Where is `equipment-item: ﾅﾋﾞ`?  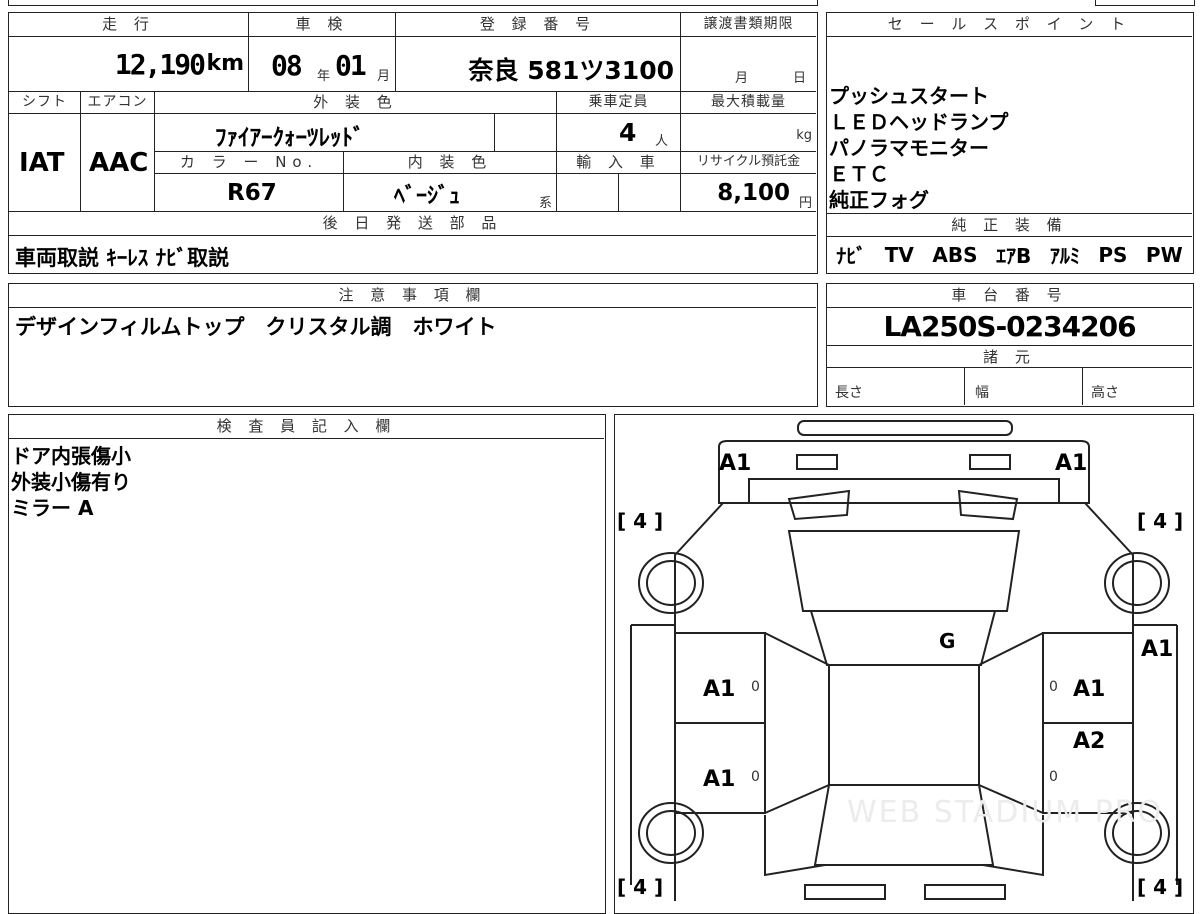 equipment-item: ﾅﾋﾞ is located at coordinates (851, 256).